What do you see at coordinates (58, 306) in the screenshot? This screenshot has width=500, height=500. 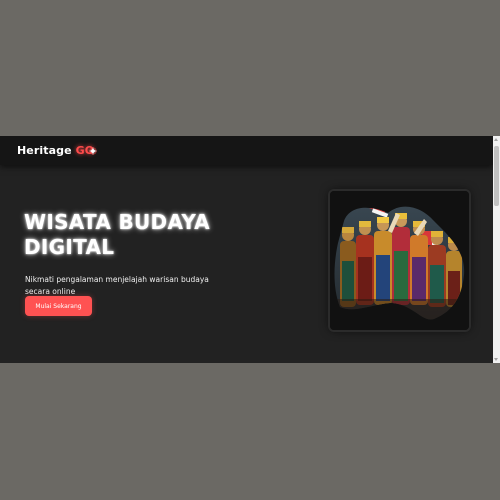 I see `start-now-button: Mulai Sekarang` at bounding box center [58, 306].